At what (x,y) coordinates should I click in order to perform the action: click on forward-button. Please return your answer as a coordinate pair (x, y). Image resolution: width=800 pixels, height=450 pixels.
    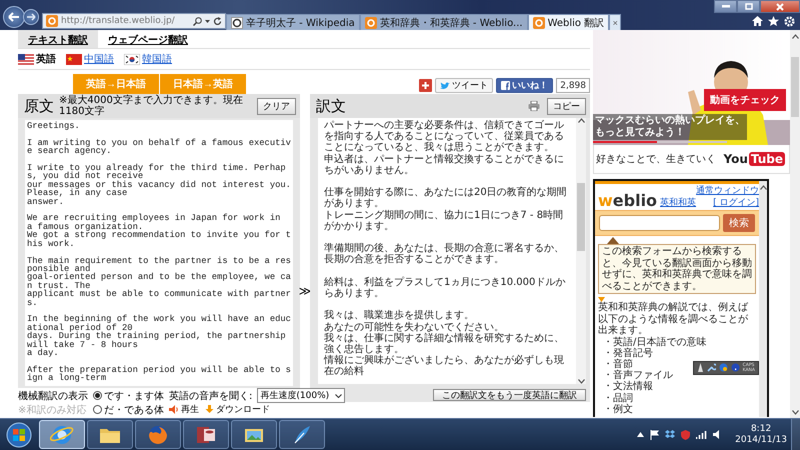
    Looking at the image, I should click on (31, 17).